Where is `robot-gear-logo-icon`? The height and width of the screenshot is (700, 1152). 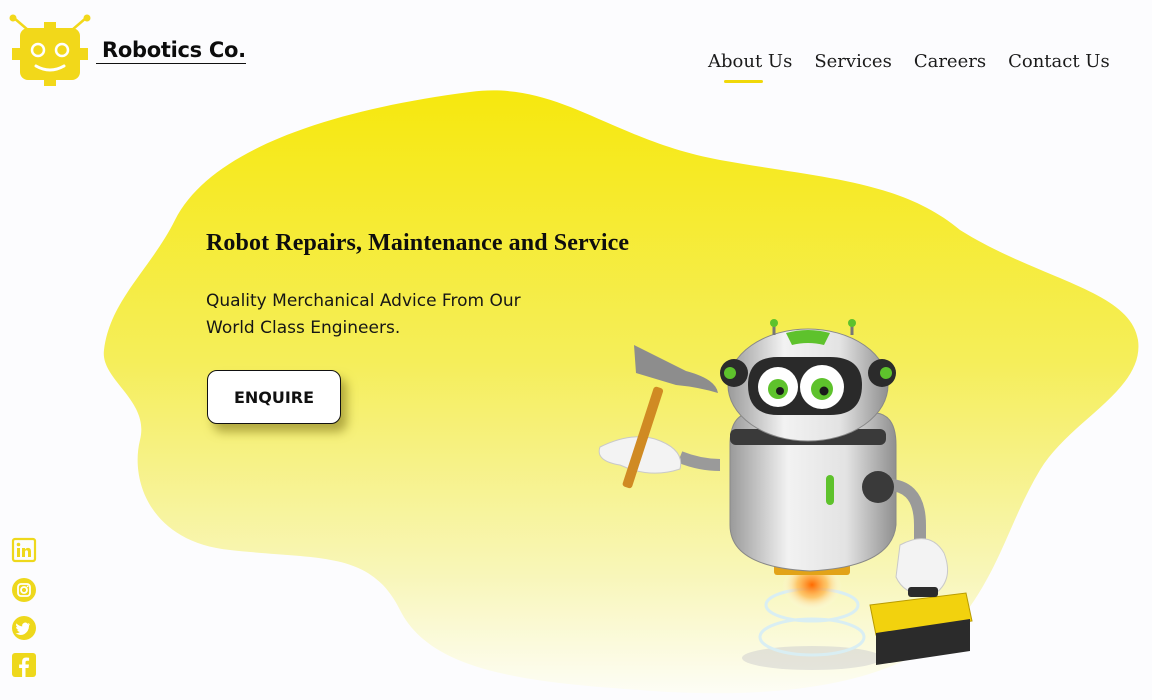 robot-gear-logo-icon is located at coordinates (50, 52).